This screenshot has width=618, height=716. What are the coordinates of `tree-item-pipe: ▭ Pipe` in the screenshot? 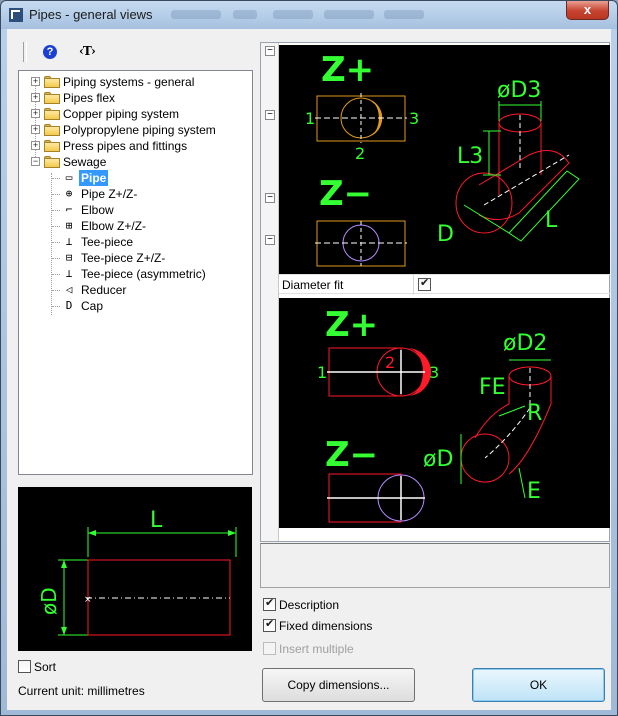 It's located at (135, 178).